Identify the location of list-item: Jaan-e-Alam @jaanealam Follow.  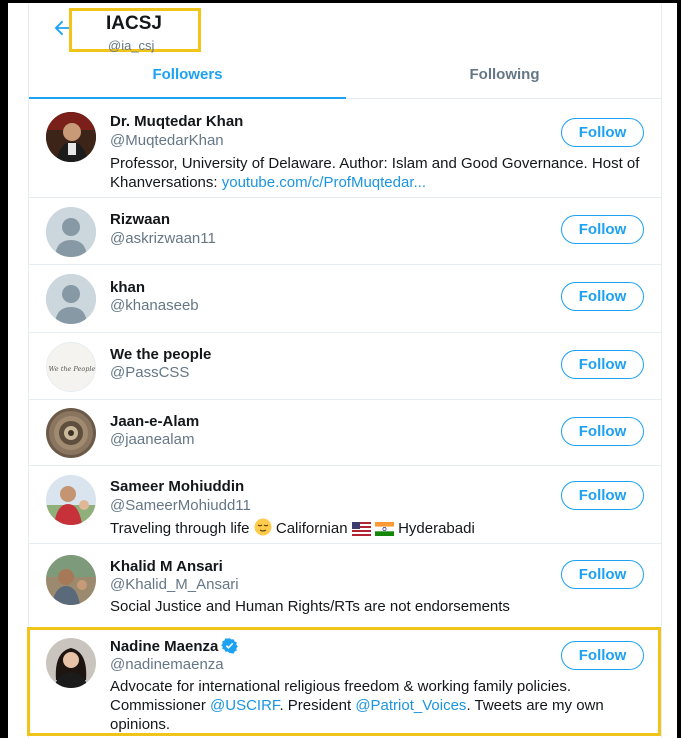
(345, 433).